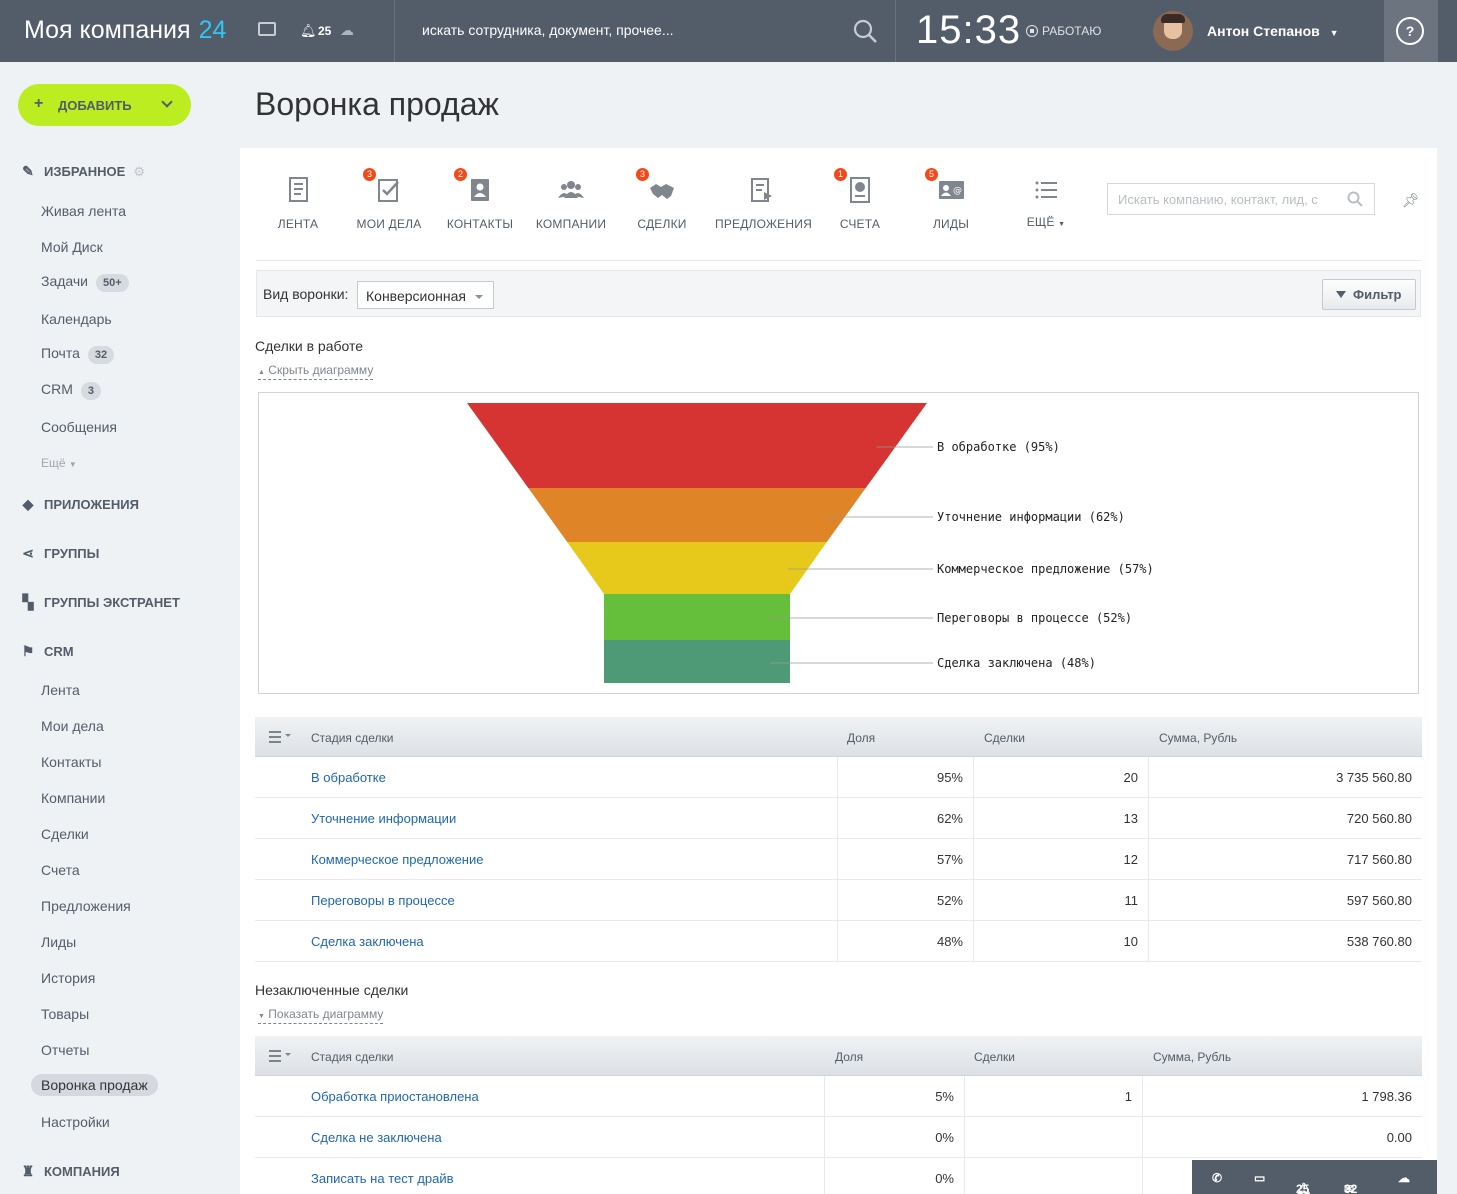 The height and width of the screenshot is (1194, 1457). Describe the element at coordinates (662, 199) in the screenshot. I see `crm-nav-deals: 3 СДЕЛКИ` at that location.